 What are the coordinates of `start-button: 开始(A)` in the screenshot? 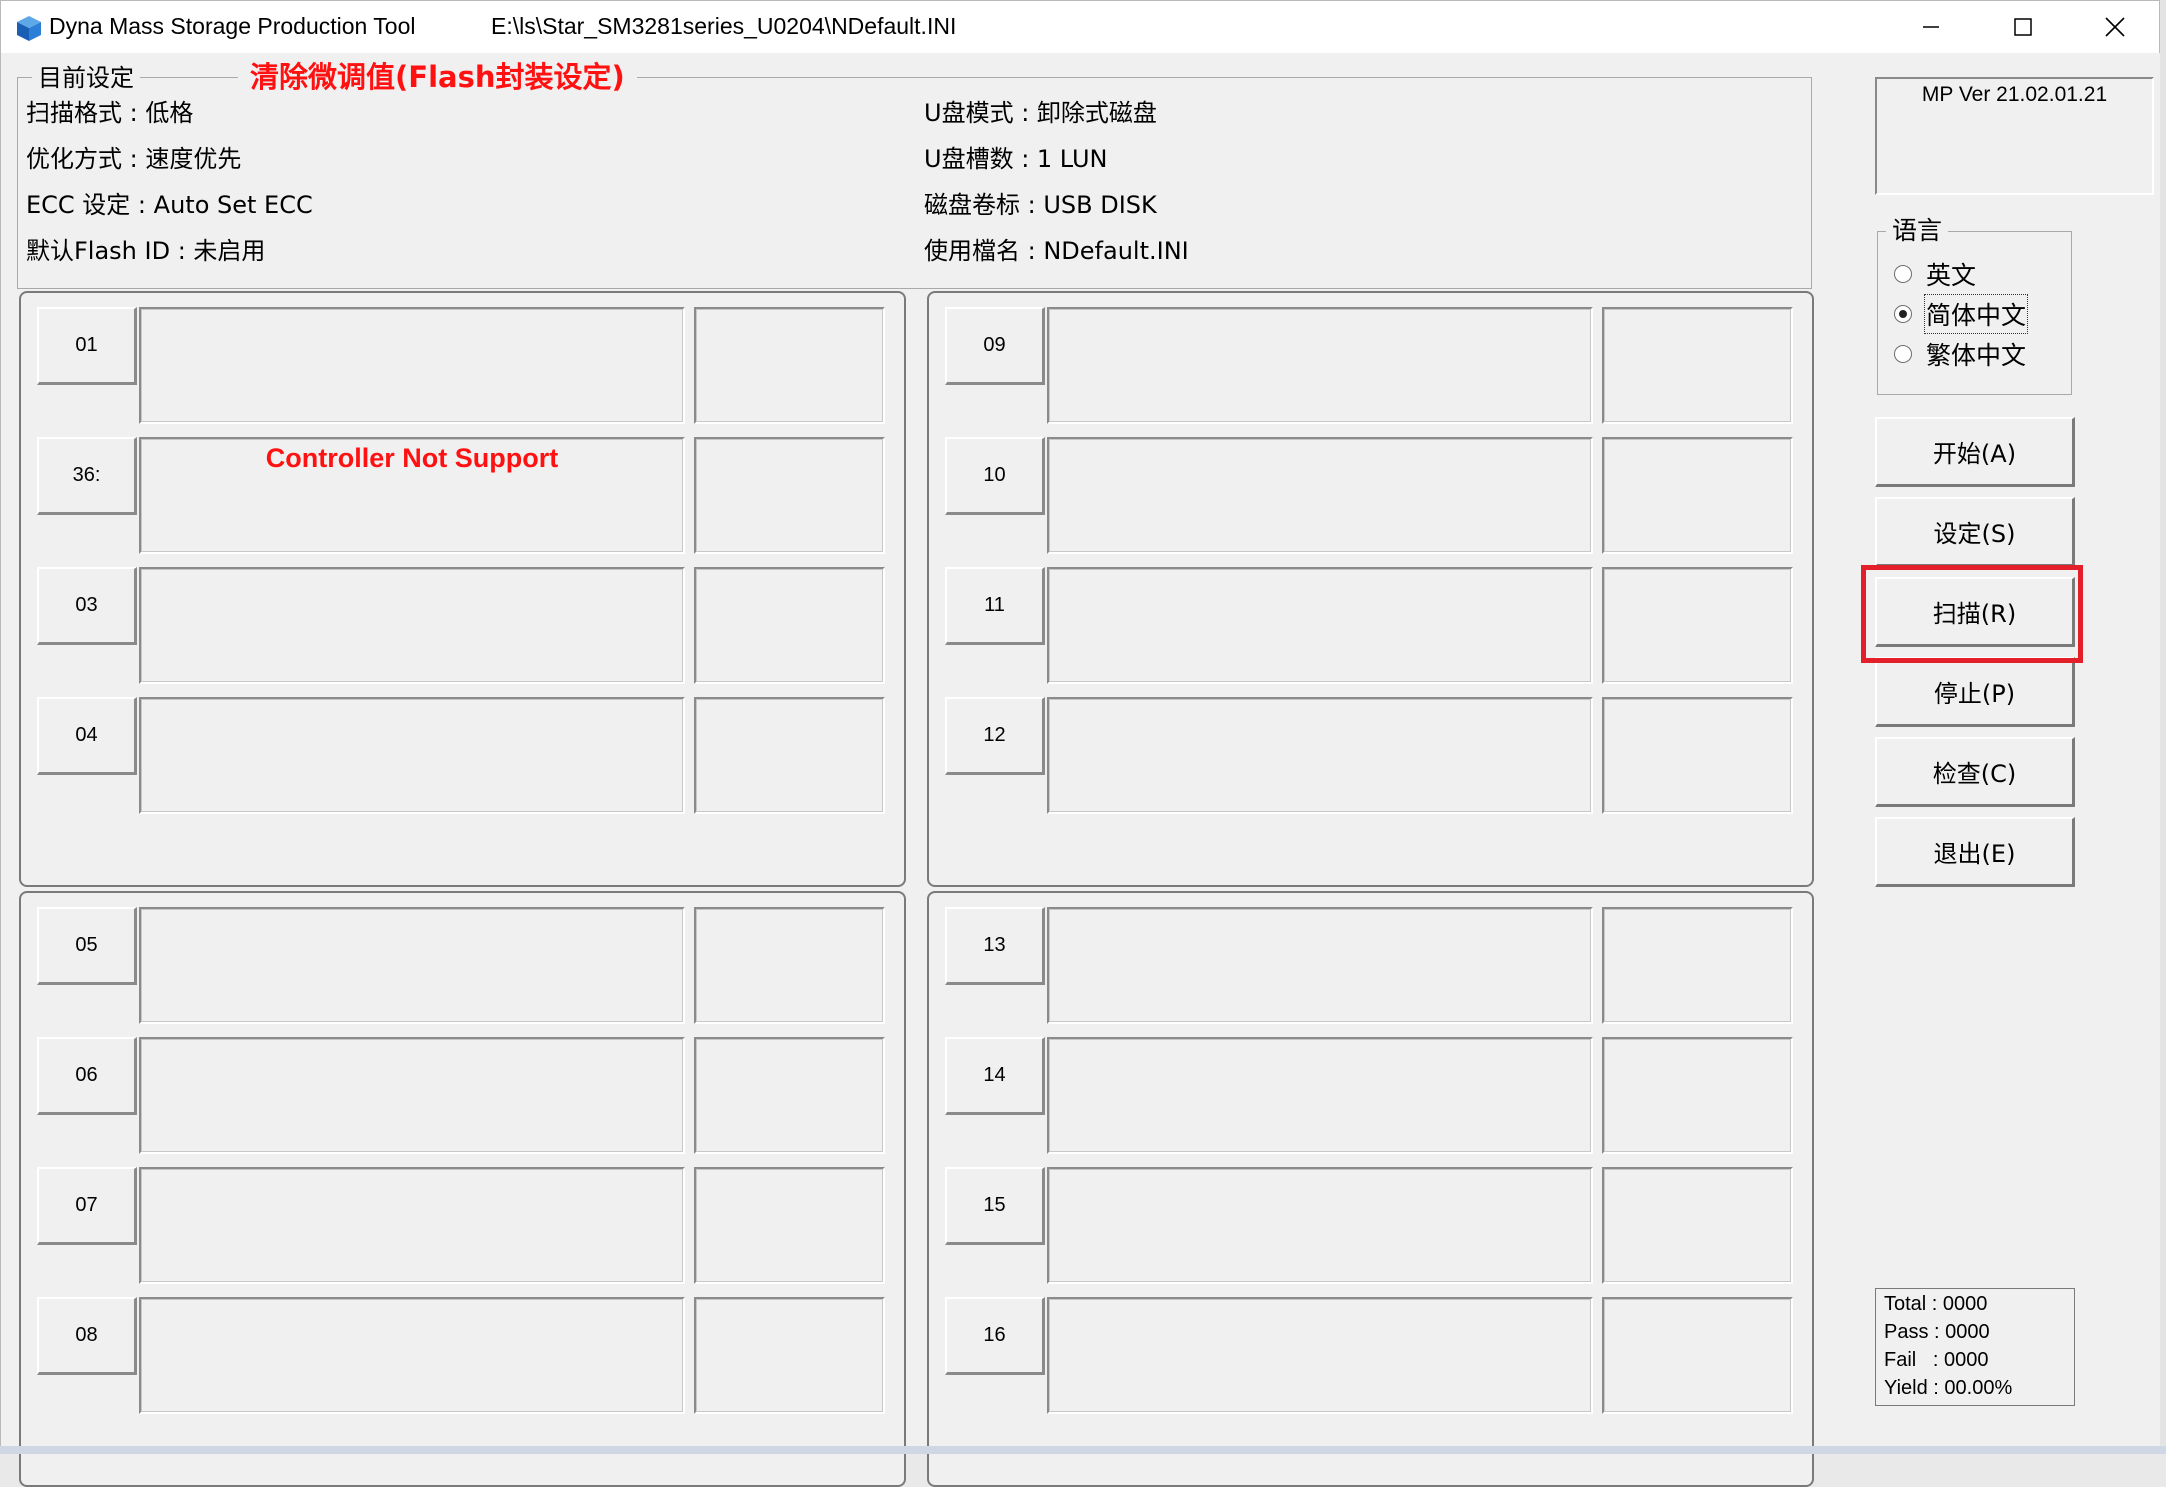 It's located at (1975, 452).